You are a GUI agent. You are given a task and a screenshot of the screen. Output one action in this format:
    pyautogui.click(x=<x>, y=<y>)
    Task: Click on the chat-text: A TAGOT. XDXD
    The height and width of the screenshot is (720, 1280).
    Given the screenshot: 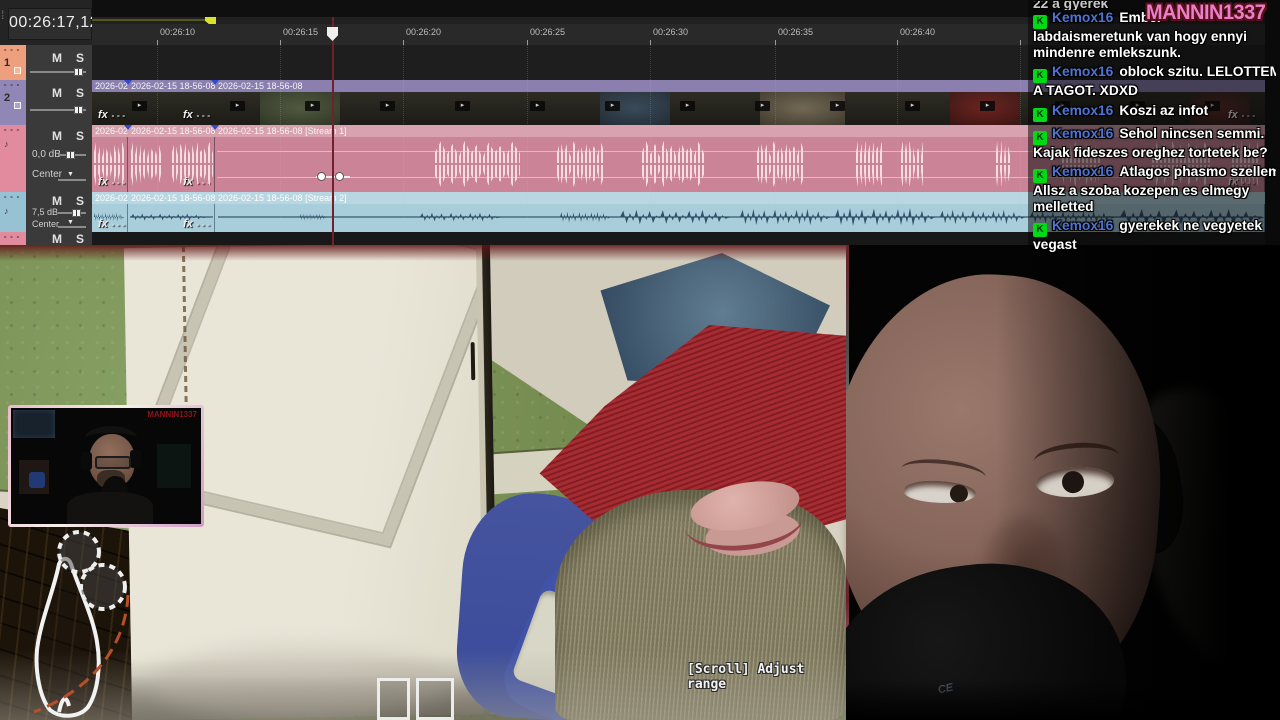 What is the action you would take?
    pyautogui.click(x=1086, y=90)
    